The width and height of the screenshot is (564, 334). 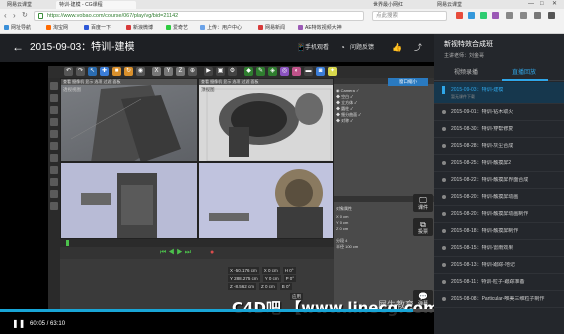 What do you see at coordinates (177, 28) in the screenshot?
I see `bookmark-item: 爱奇艺` at bounding box center [177, 28].